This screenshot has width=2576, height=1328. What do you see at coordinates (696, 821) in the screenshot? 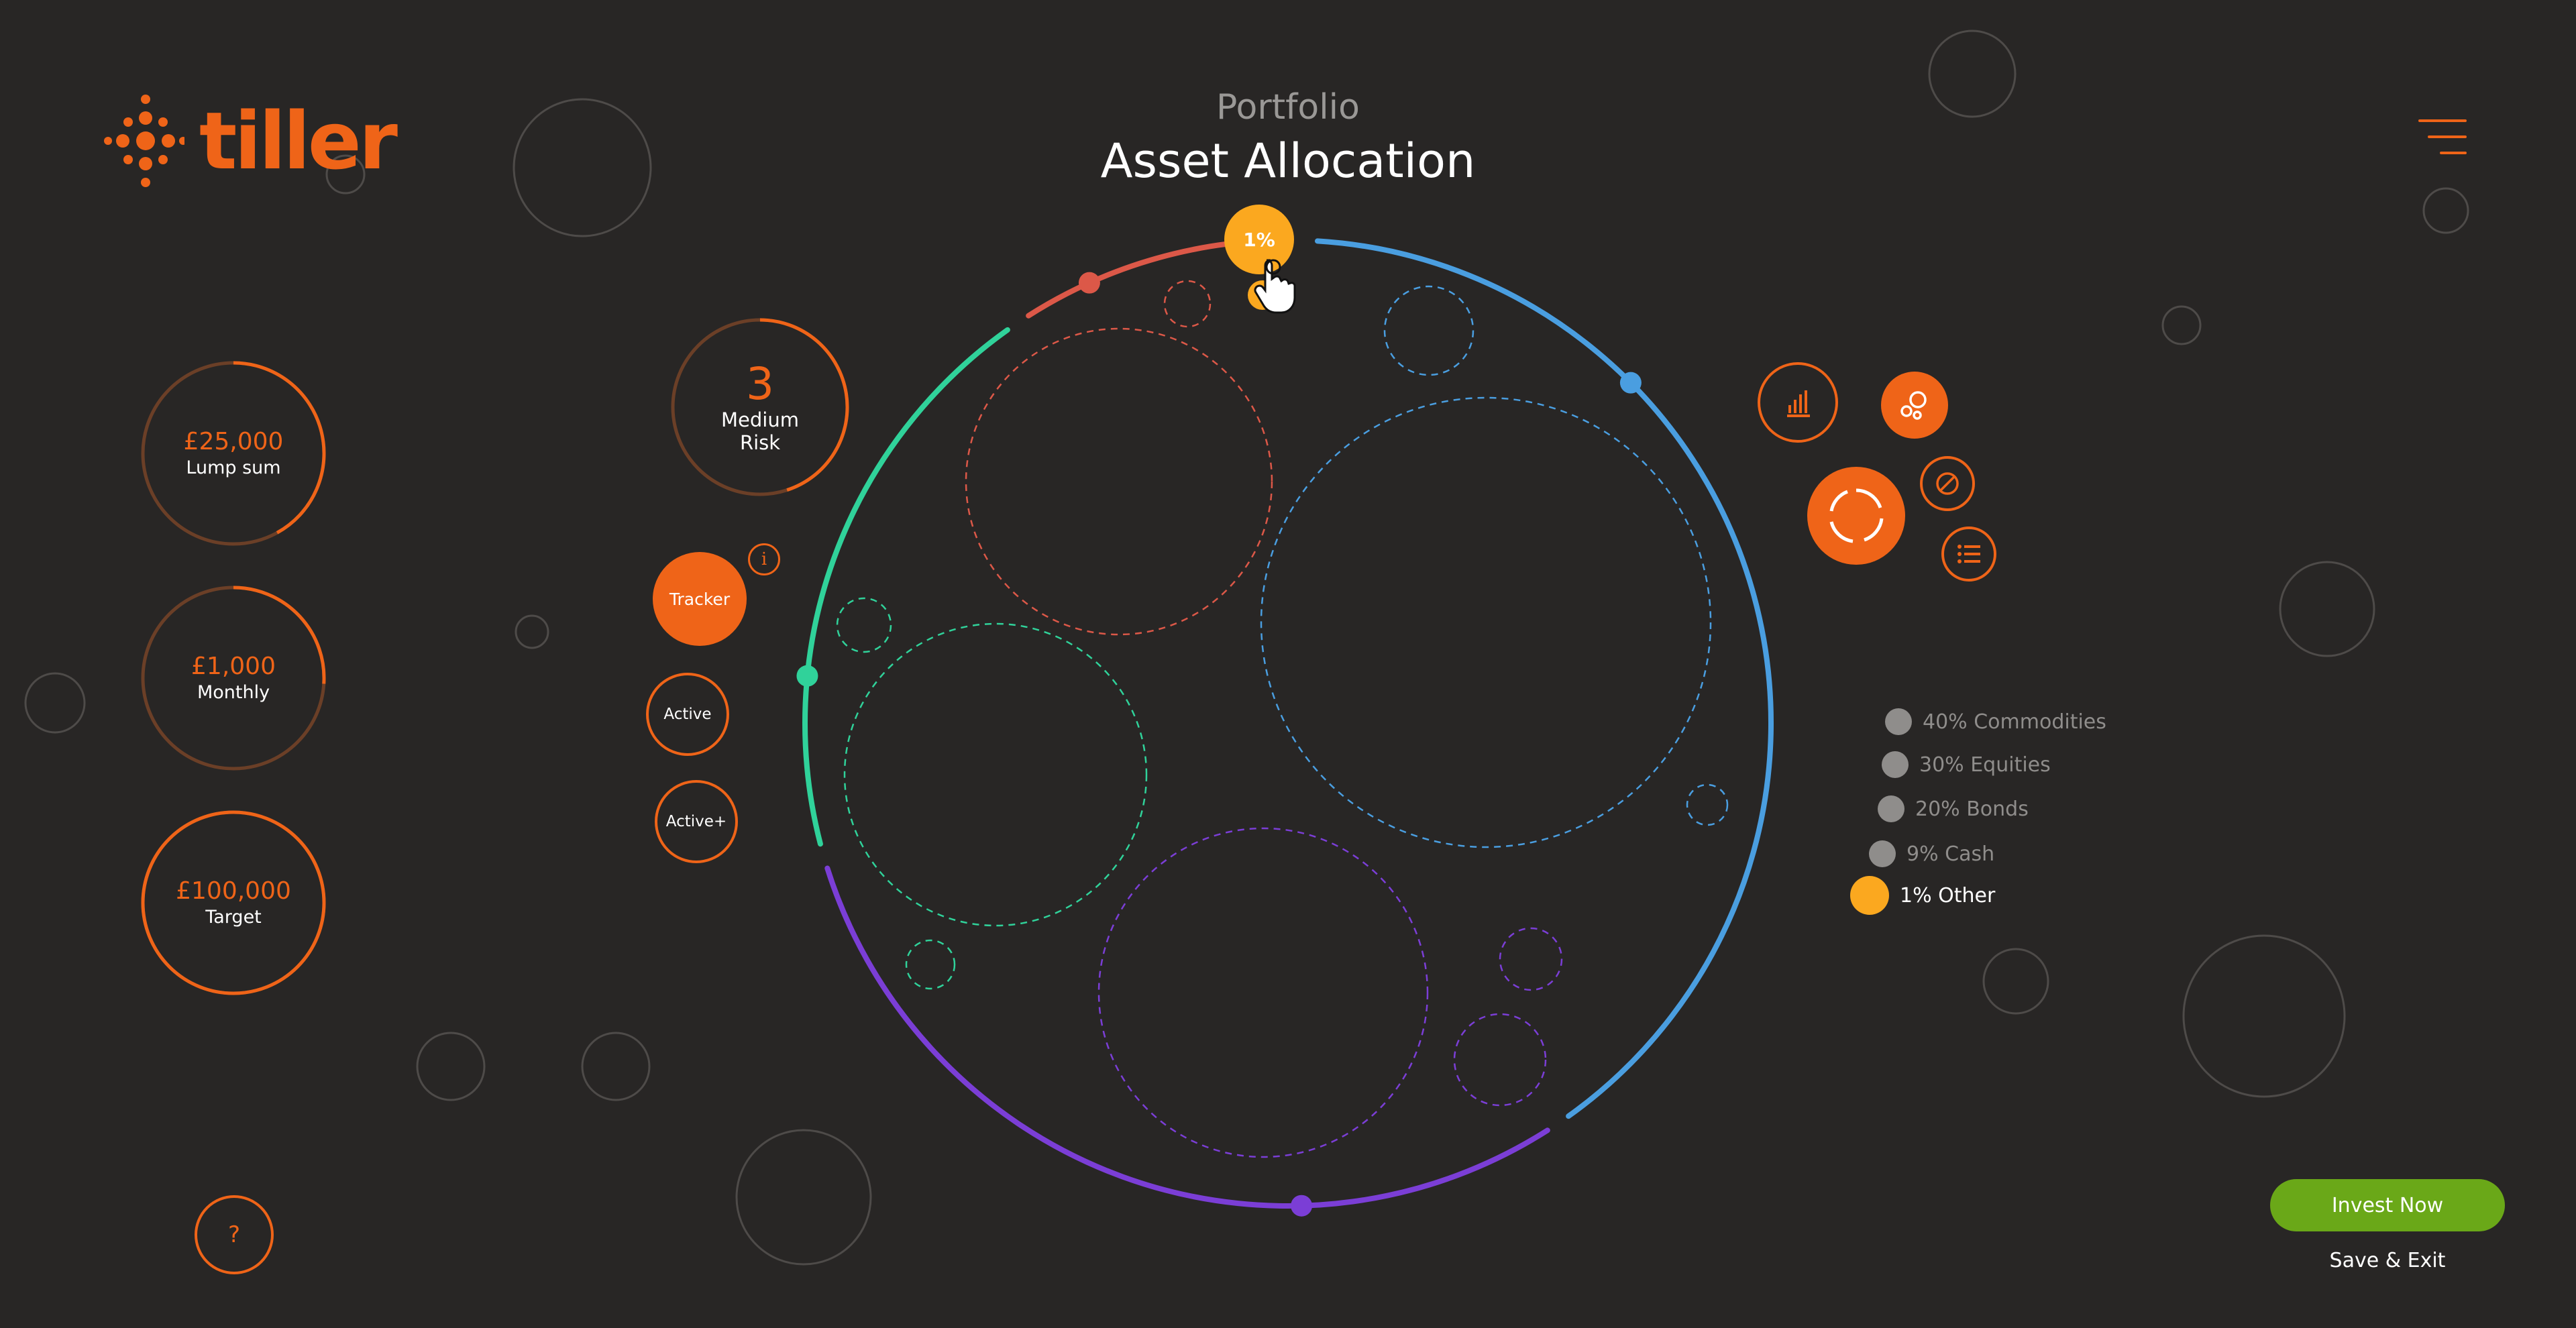
I see `active-plus-button: Active+` at bounding box center [696, 821].